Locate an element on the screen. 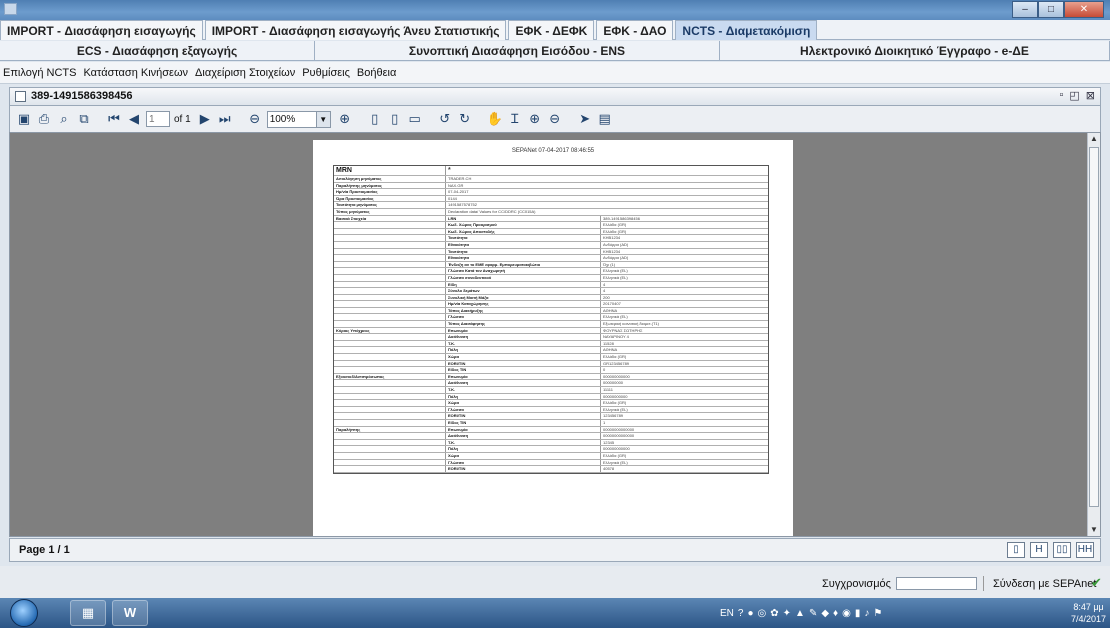 This screenshot has width=1110, height=628. actual-size-icon: ▯ is located at coordinates (375, 119).